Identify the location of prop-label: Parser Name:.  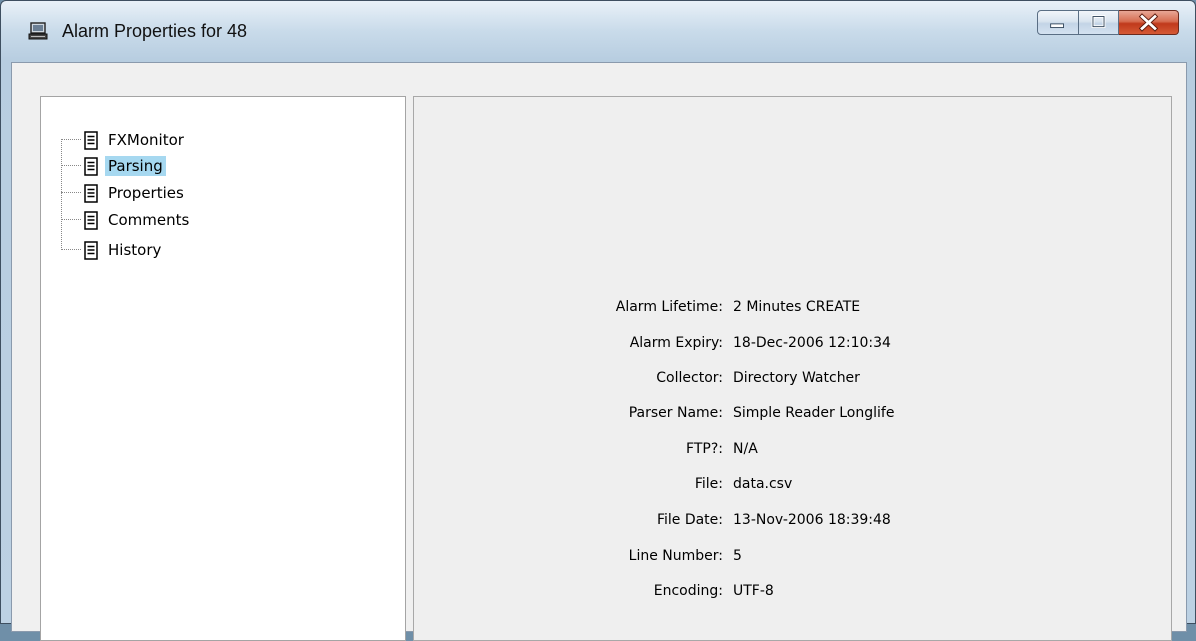
(675, 413).